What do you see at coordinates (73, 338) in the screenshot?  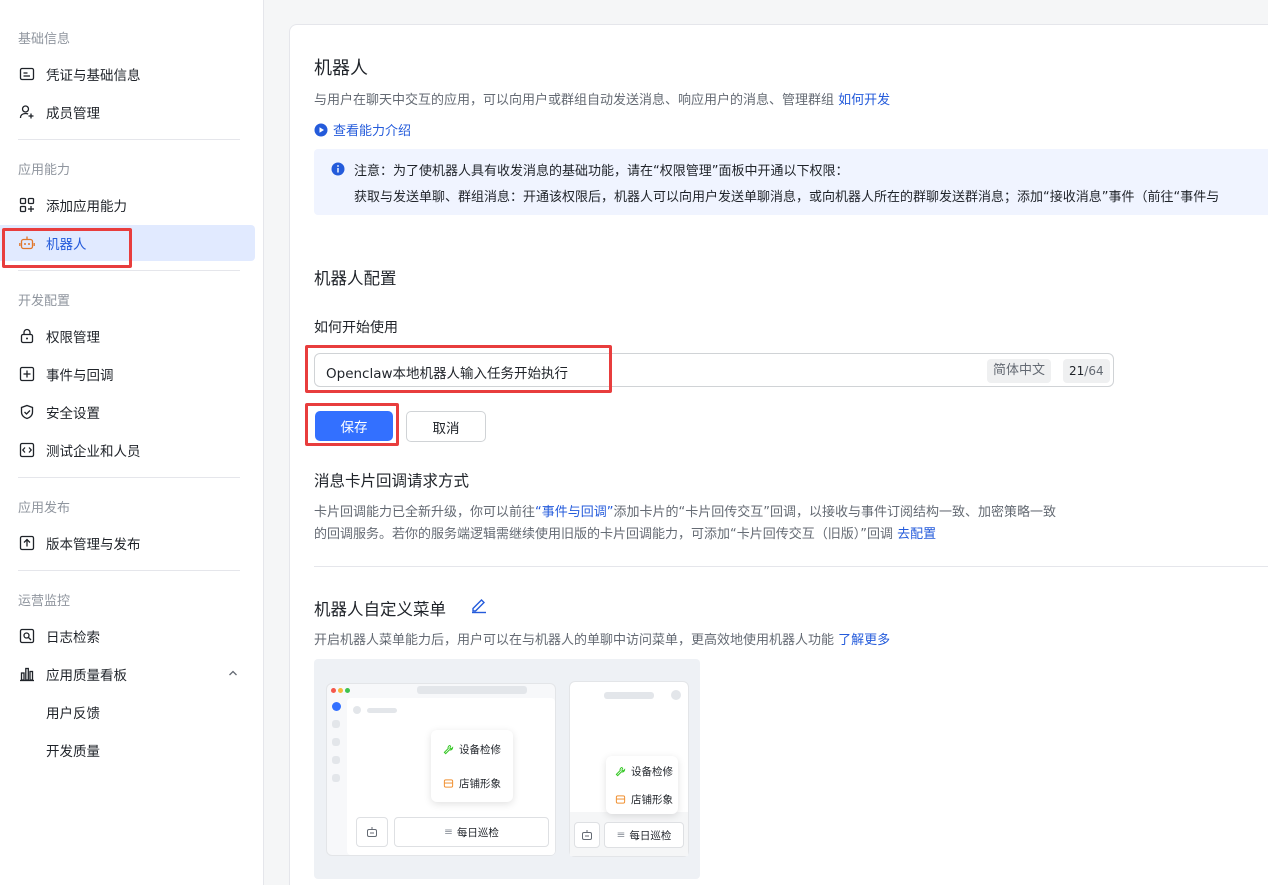 I see `sidebar-item-label: 权限管理` at bounding box center [73, 338].